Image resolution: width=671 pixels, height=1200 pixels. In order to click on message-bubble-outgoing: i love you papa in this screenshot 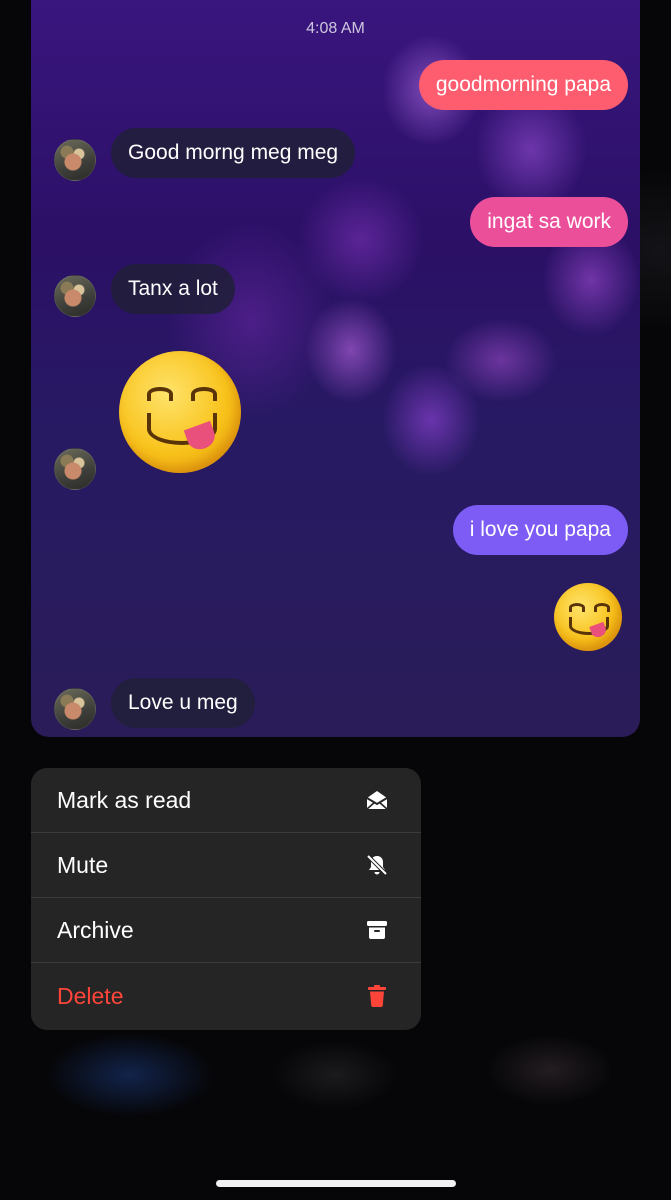, I will do `click(540, 530)`.